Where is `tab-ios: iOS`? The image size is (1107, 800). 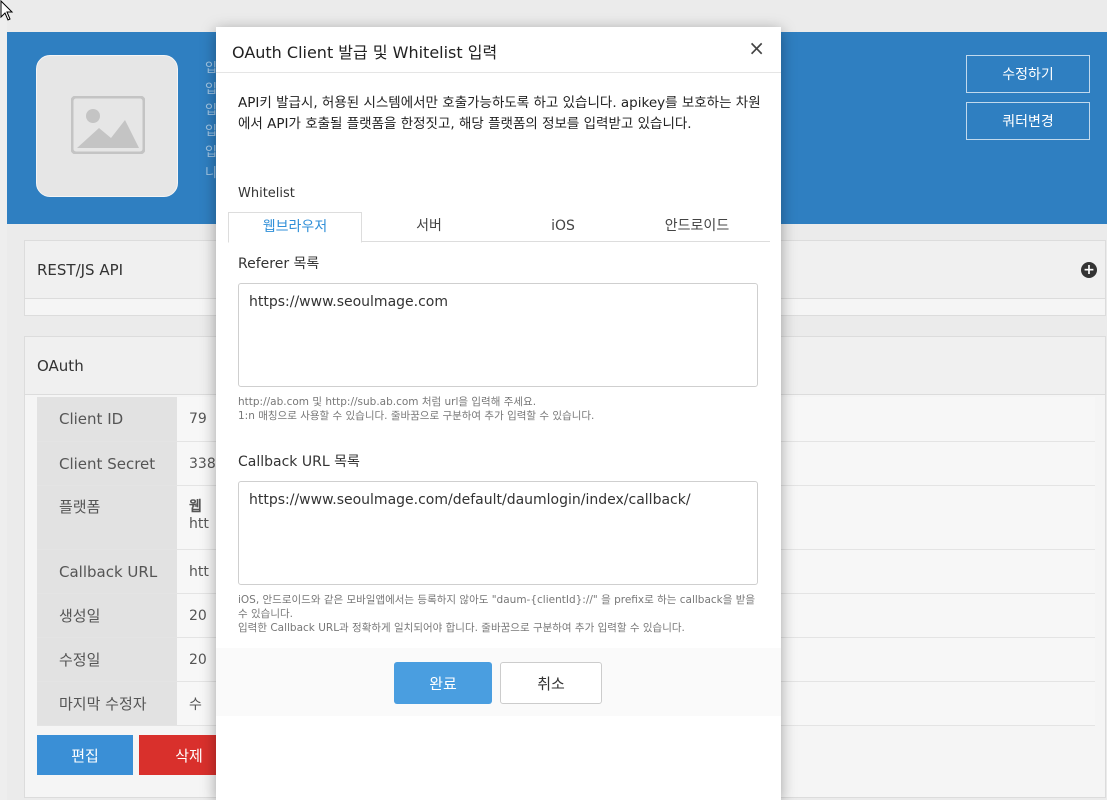 tab-ios: iOS is located at coordinates (563, 226).